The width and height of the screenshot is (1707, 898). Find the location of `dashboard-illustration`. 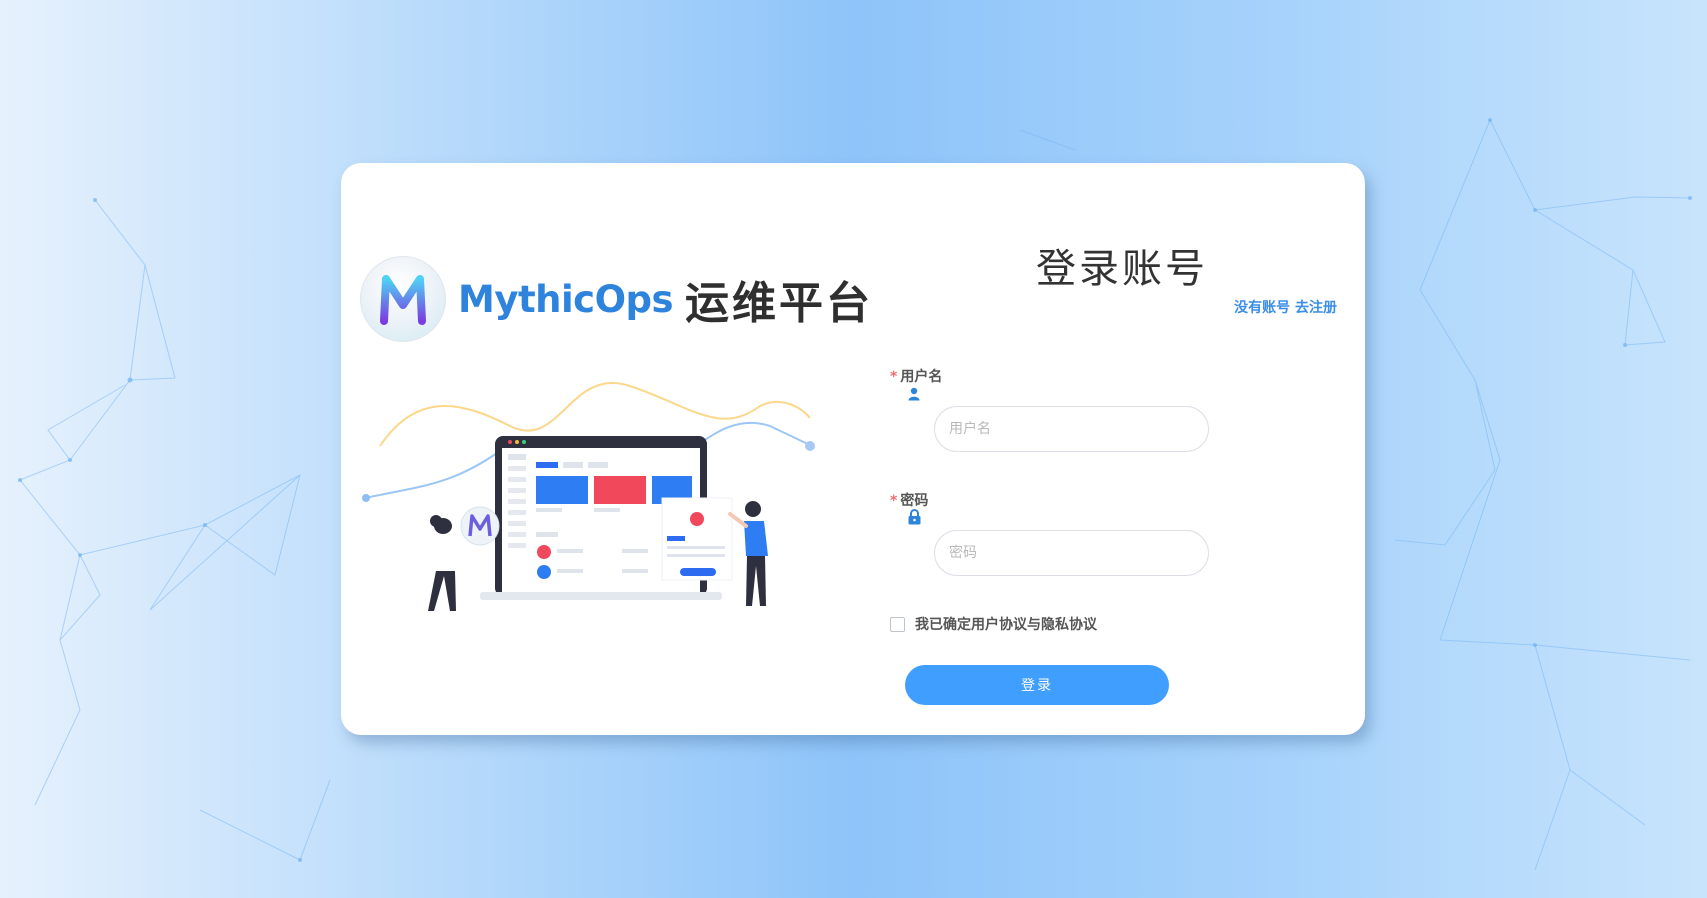

dashboard-illustration is located at coordinates (588, 496).